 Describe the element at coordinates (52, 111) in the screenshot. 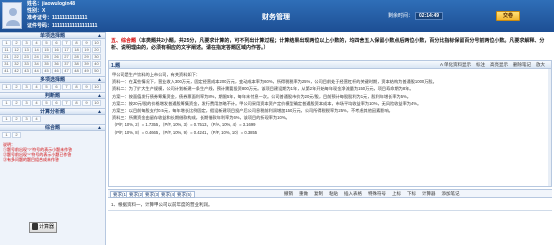

I see `nav-section-header: 计算分析题 ▲` at that location.